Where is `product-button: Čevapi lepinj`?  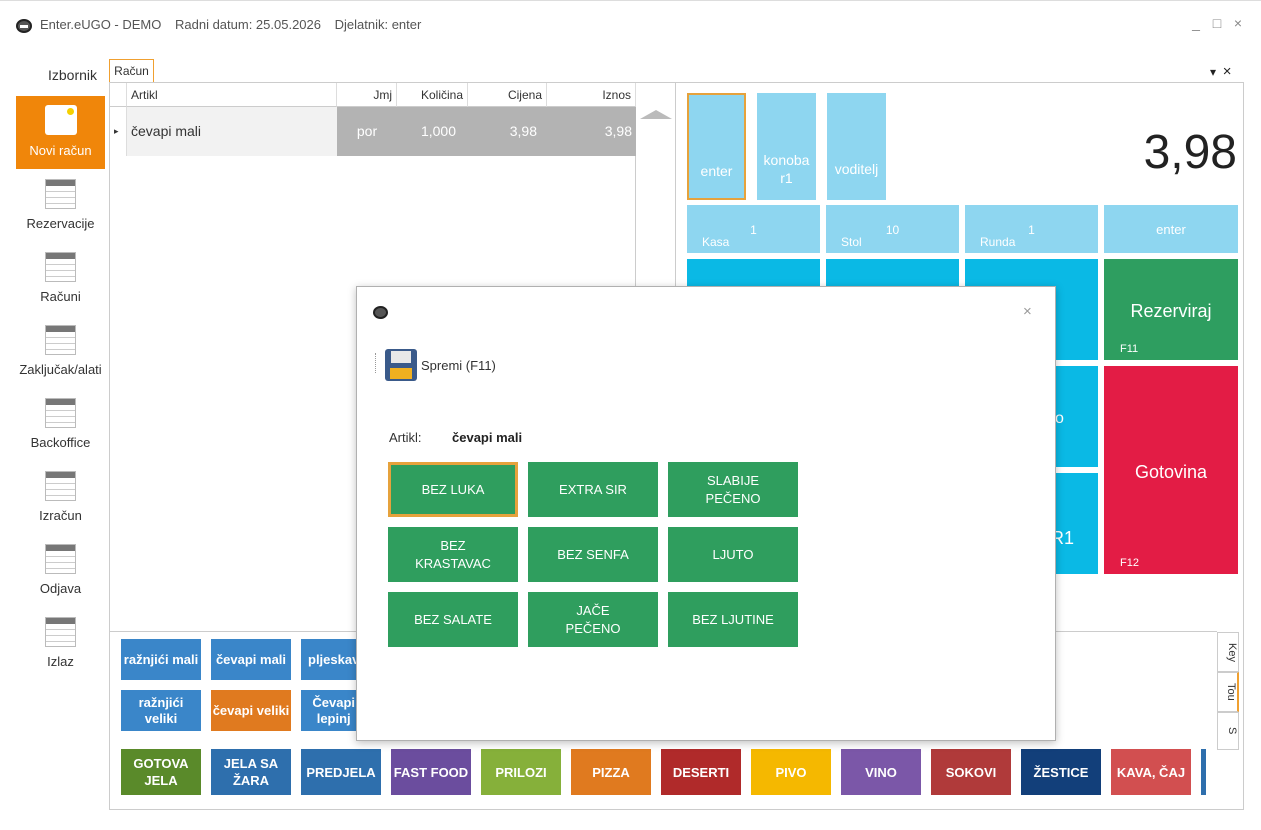
product-button: Čevapi lepinj is located at coordinates (329, 710).